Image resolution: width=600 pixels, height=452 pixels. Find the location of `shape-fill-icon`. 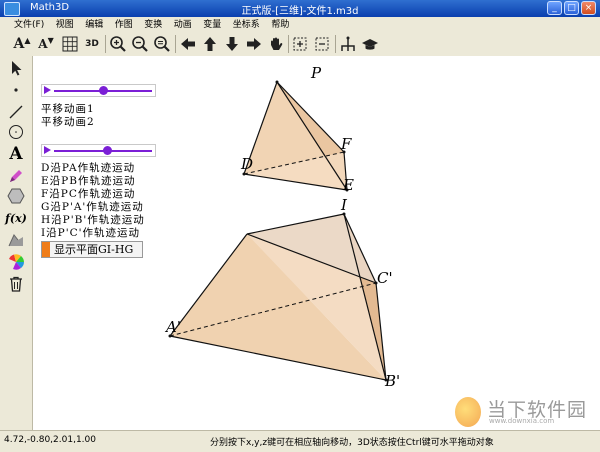

shape-fill-icon is located at coordinates (16, 240).